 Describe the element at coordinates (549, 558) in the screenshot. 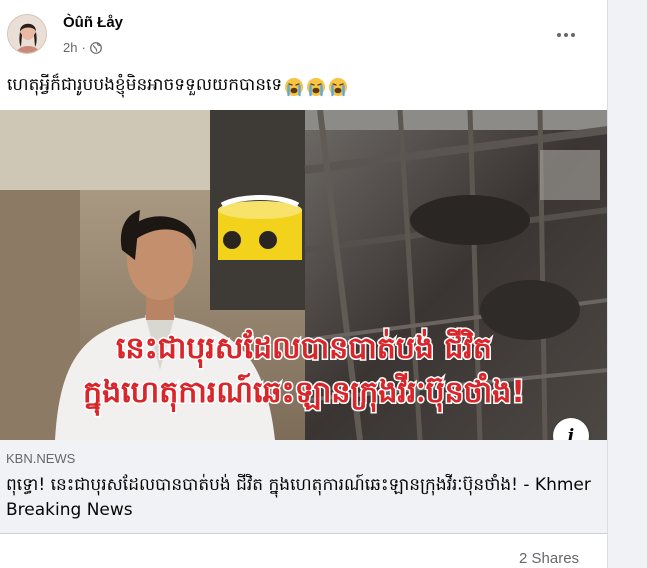

I see `shares-count: 2 Shares` at that location.